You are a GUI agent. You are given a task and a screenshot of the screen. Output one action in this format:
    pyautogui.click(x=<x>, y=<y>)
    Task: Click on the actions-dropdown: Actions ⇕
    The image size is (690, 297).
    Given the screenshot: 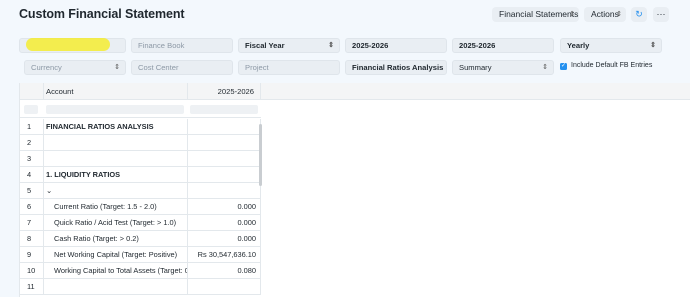 What is the action you would take?
    pyautogui.click(x=605, y=14)
    